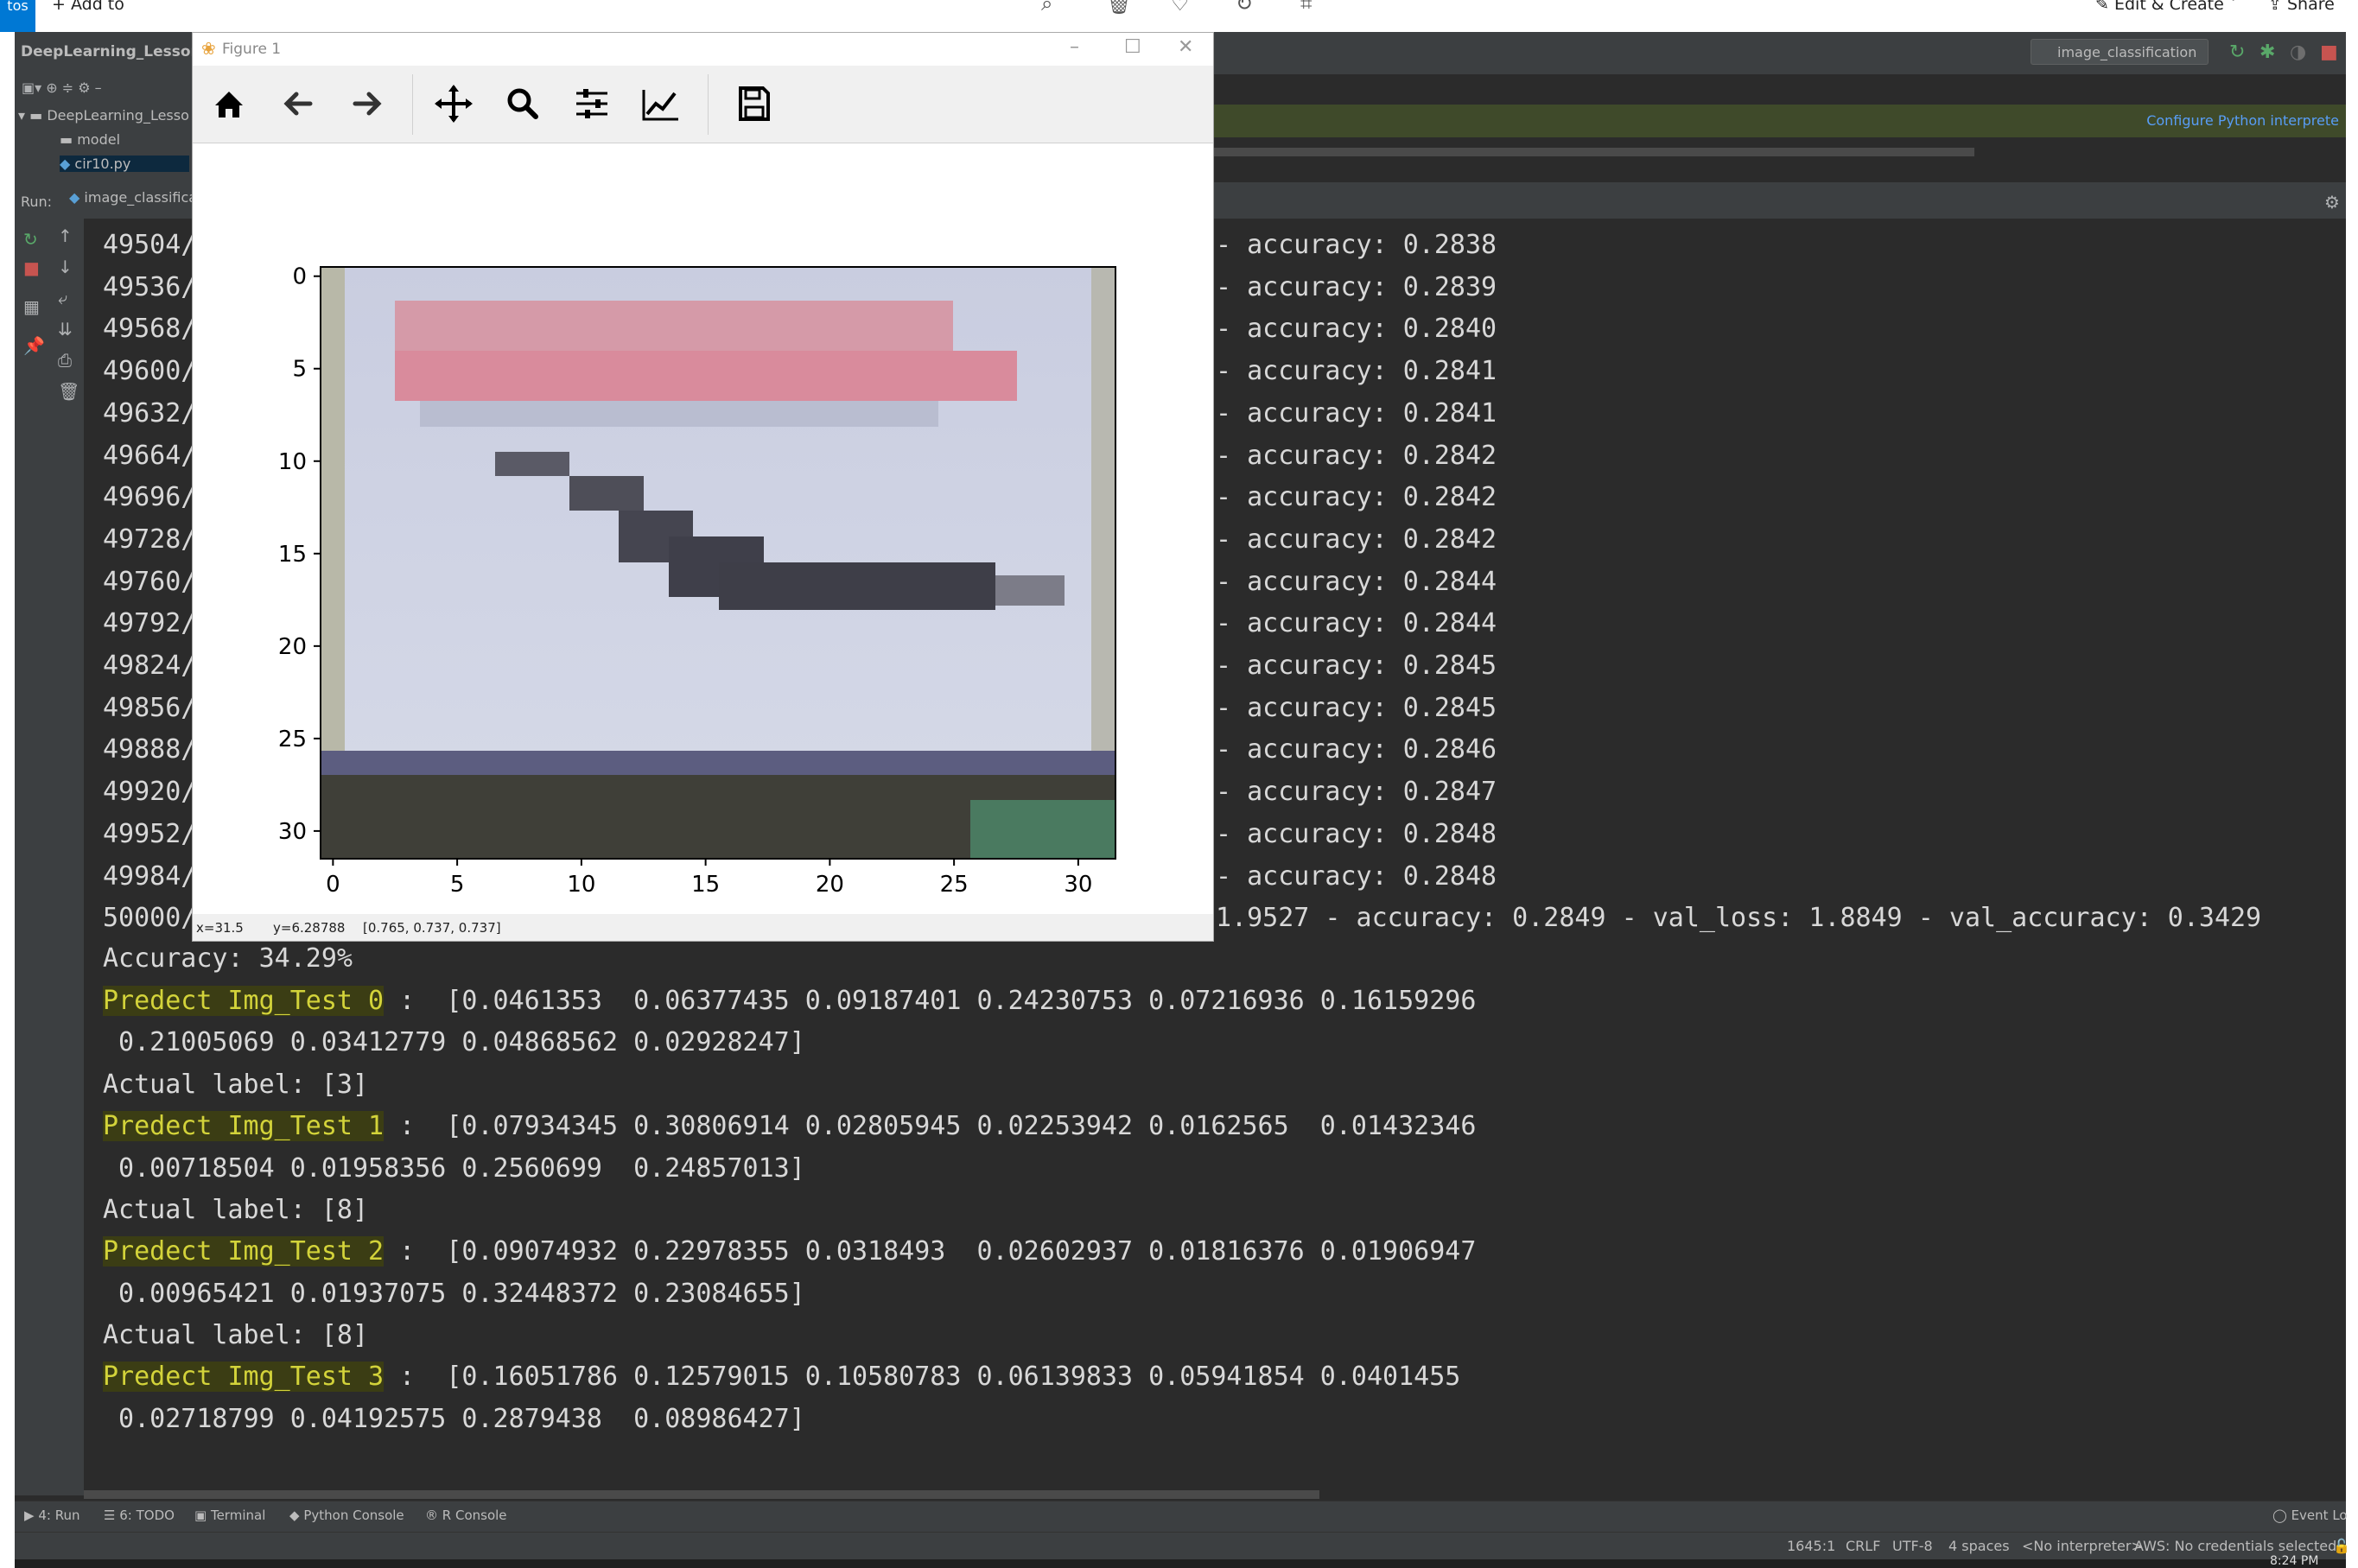  What do you see at coordinates (1119, 8) in the screenshot?
I see `delete-icon: 🗑` at bounding box center [1119, 8].